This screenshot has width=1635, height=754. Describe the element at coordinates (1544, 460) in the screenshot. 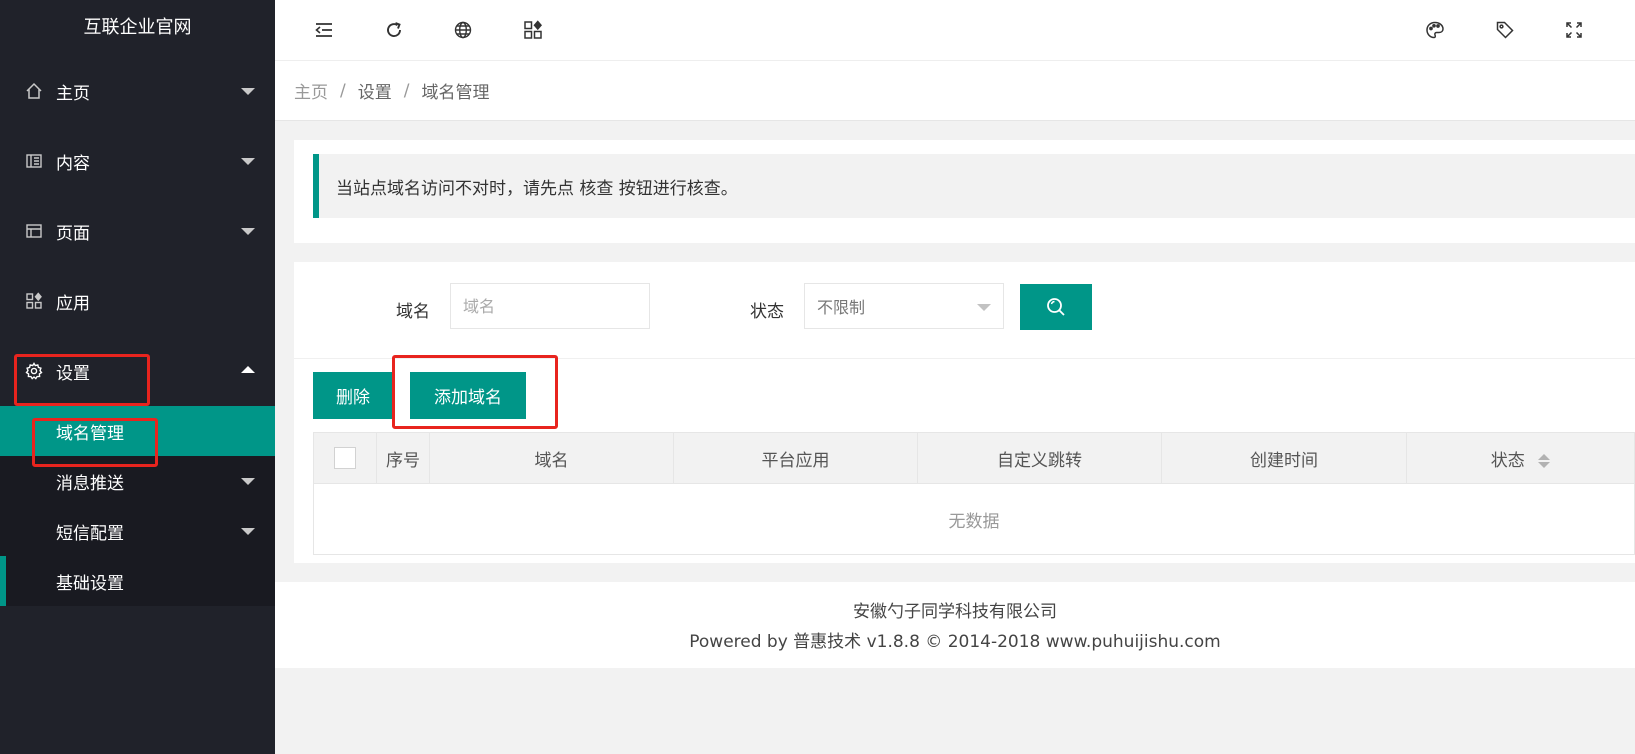

I see `sort-icon` at that location.